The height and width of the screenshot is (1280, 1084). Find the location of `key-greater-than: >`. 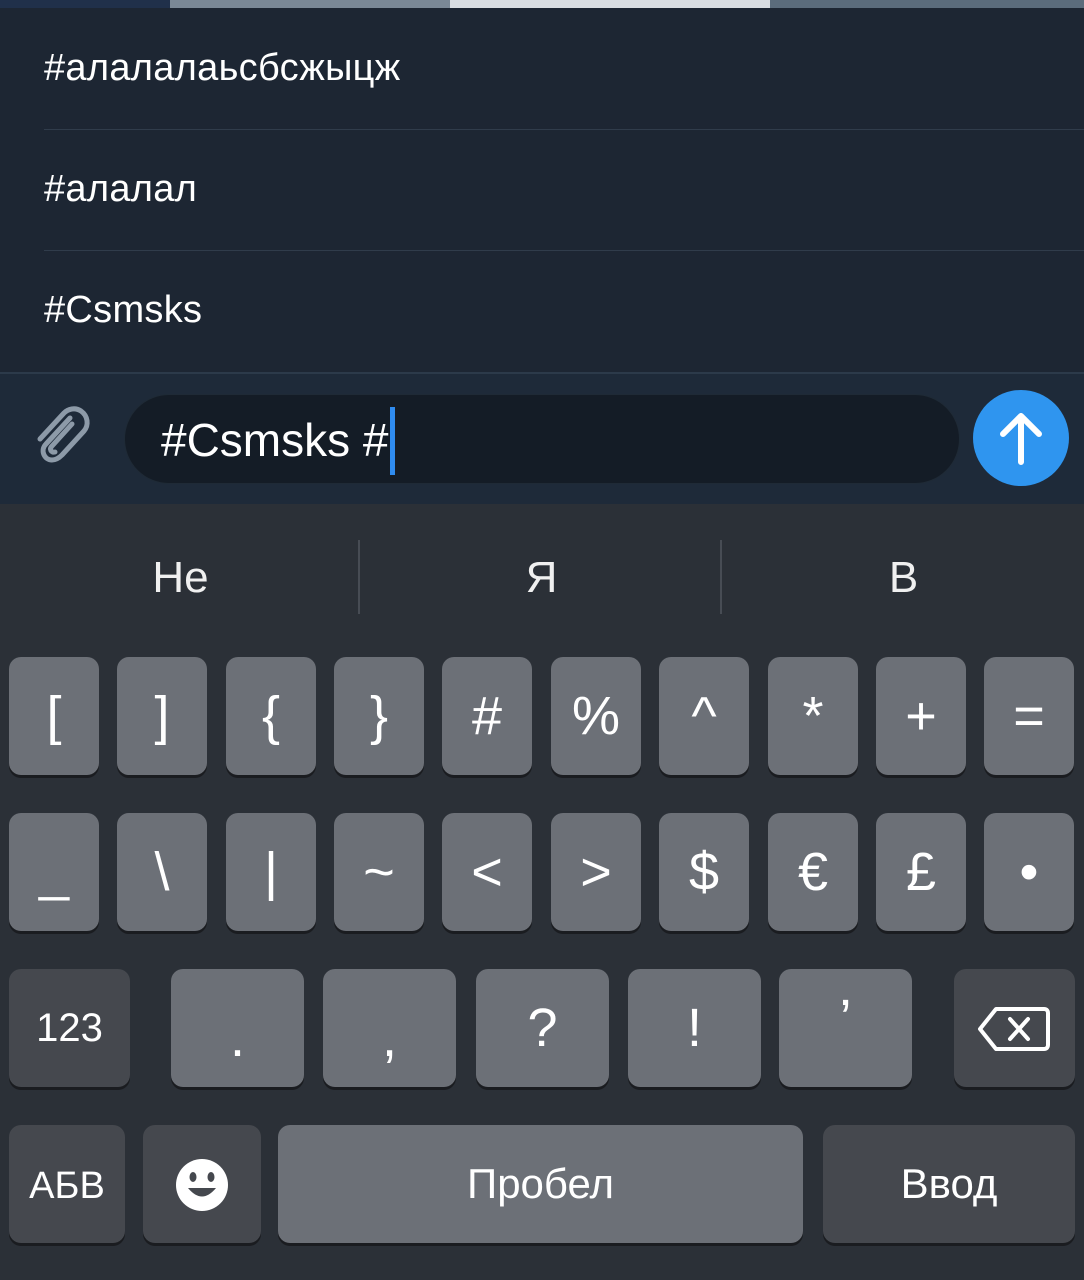

key-greater-than: > is located at coordinates (596, 872).